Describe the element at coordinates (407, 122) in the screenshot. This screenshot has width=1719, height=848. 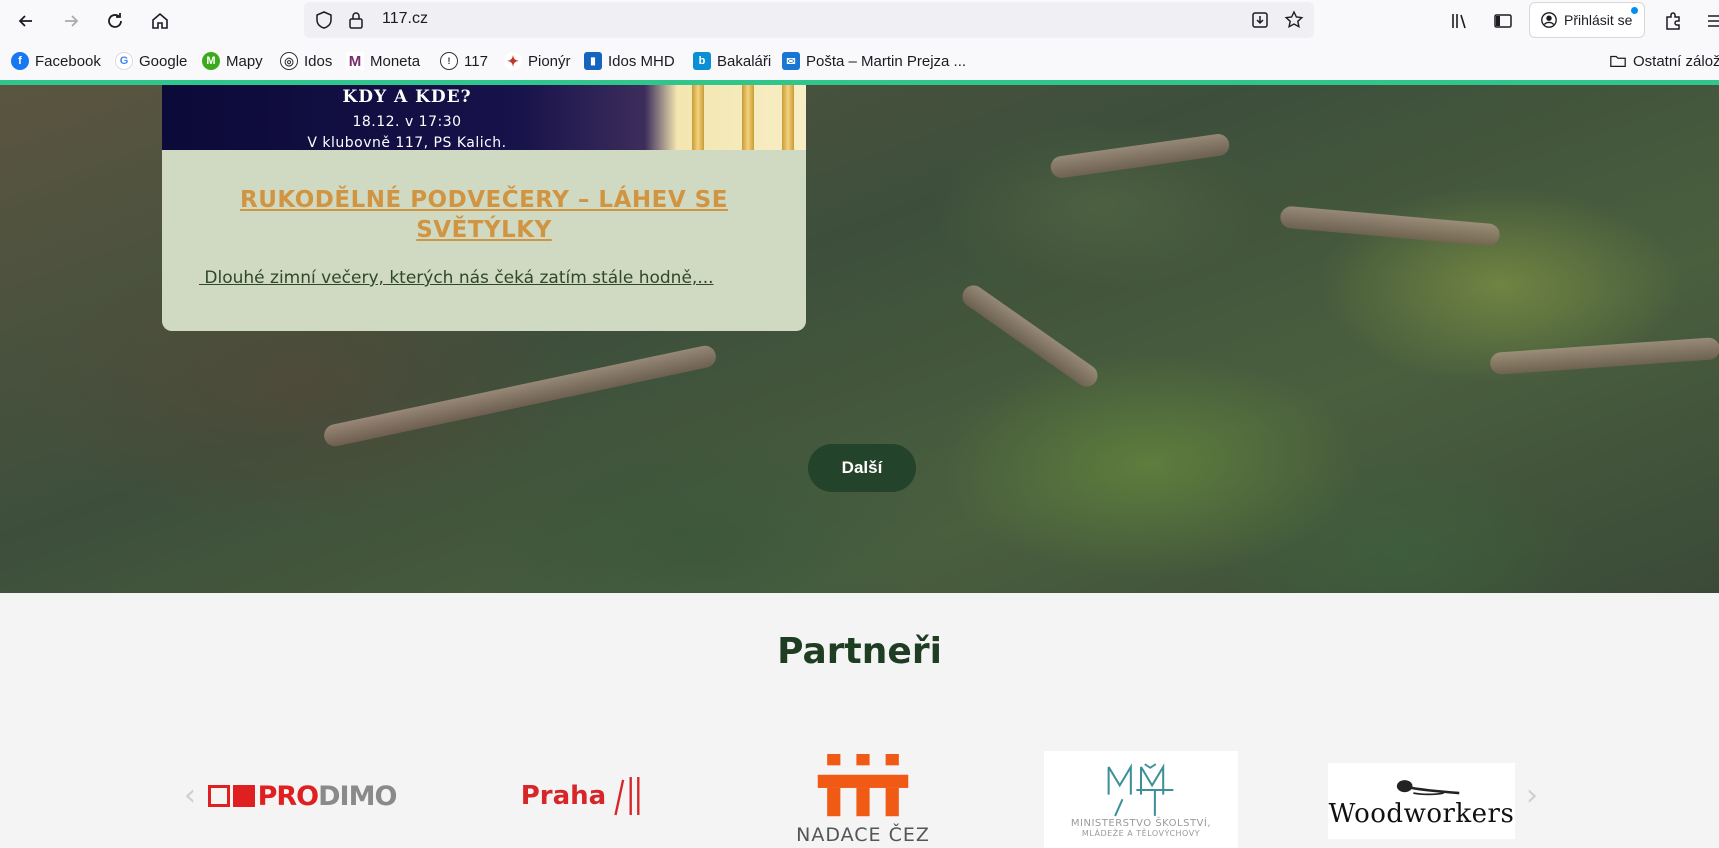
I see `event-image-date: 18.12. v 17:30` at that location.